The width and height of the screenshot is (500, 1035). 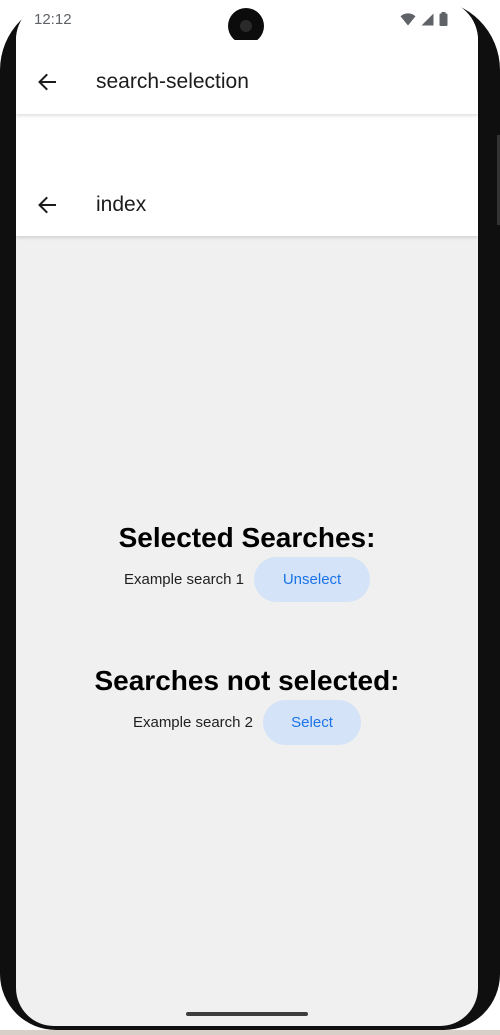 What do you see at coordinates (184, 579) in the screenshot?
I see `search-label: Example search 1` at bounding box center [184, 579].